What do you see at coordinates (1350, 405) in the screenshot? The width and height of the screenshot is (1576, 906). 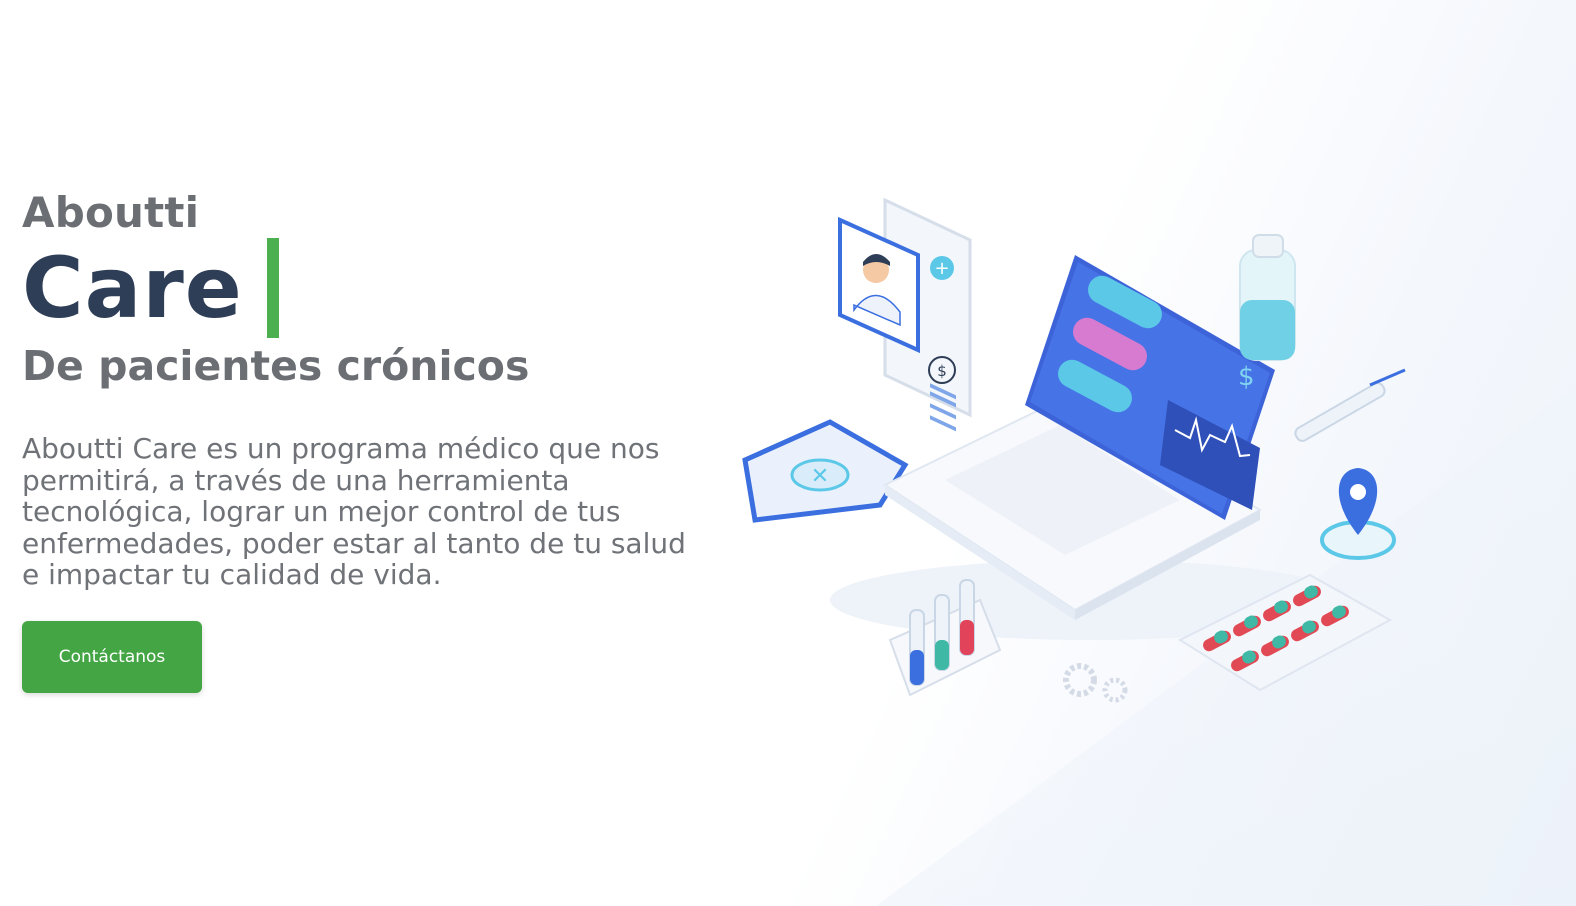 I see `syringe-icon` at bounding box center [1350, 405].